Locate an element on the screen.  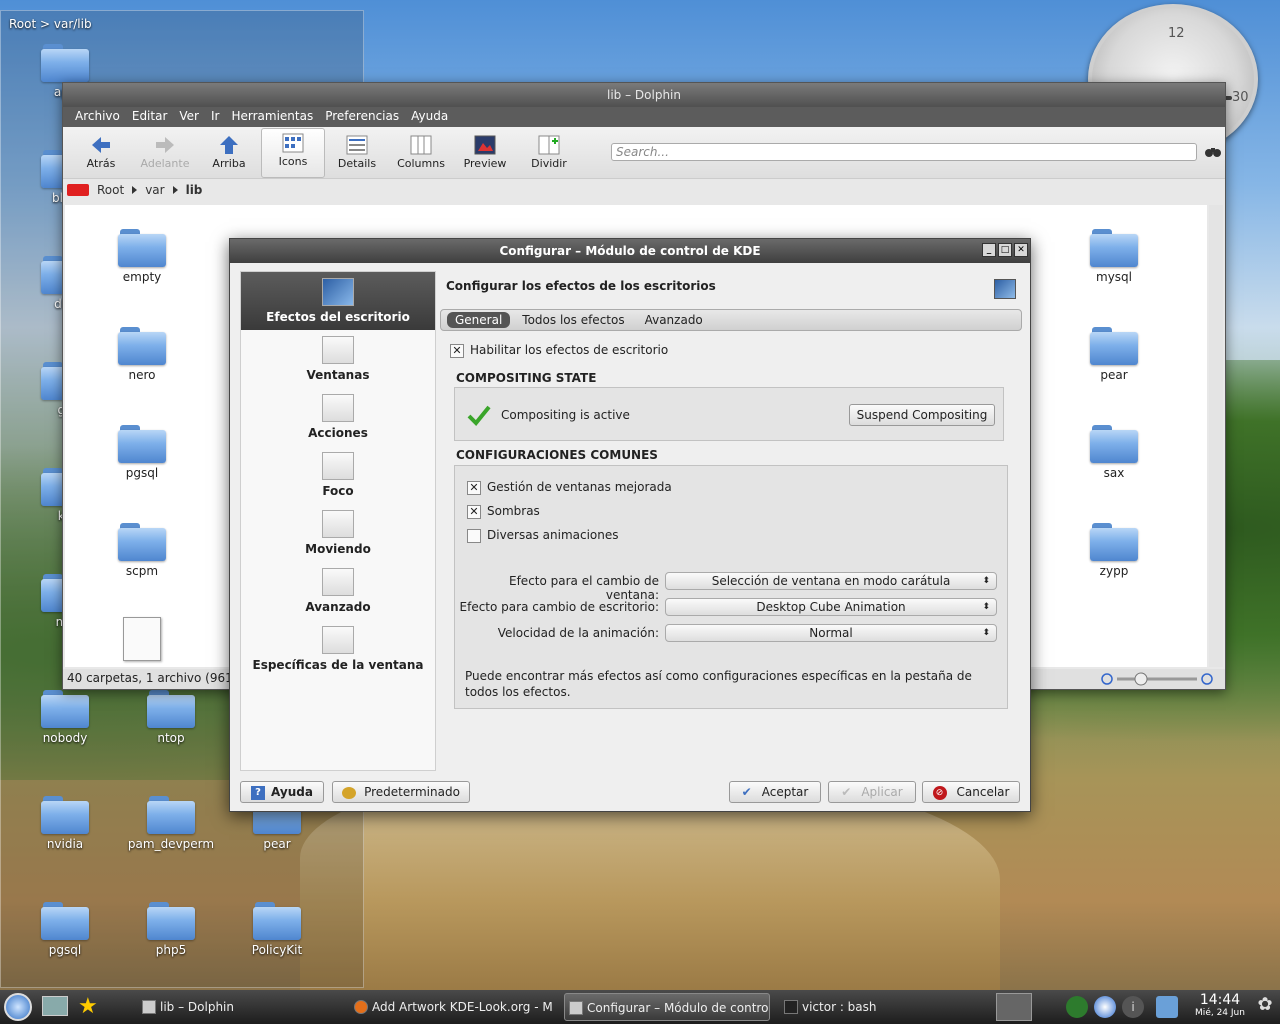
close-icon: ✕ is located at coordinates (1021, 250).